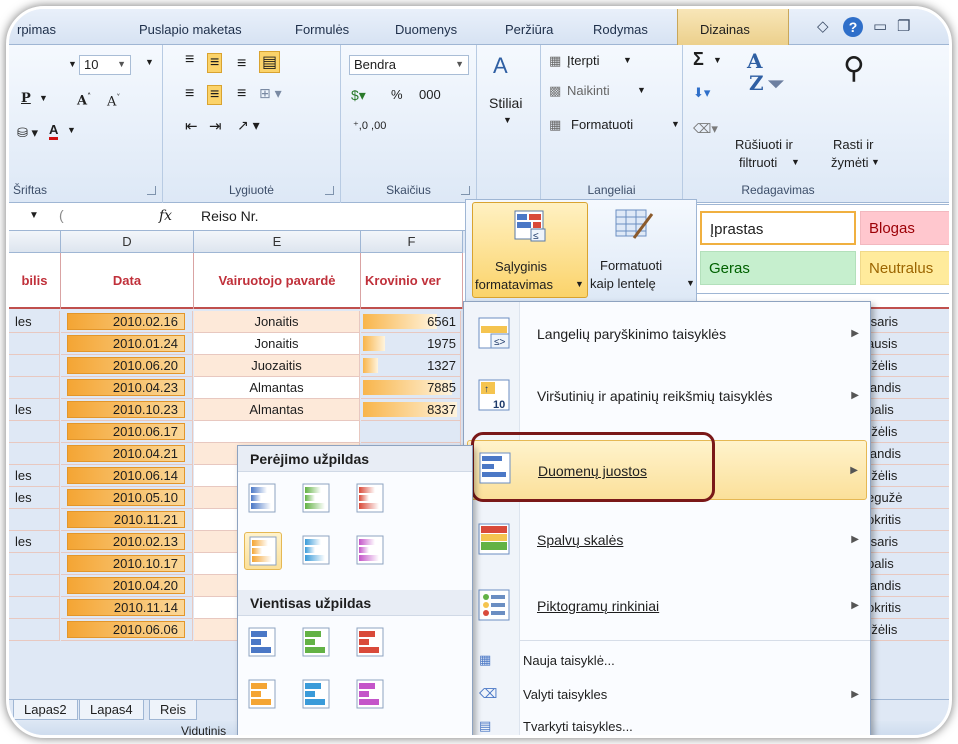 The image size is (958, 744). I want to click on orange-data-bar-option, so click(263, 551).